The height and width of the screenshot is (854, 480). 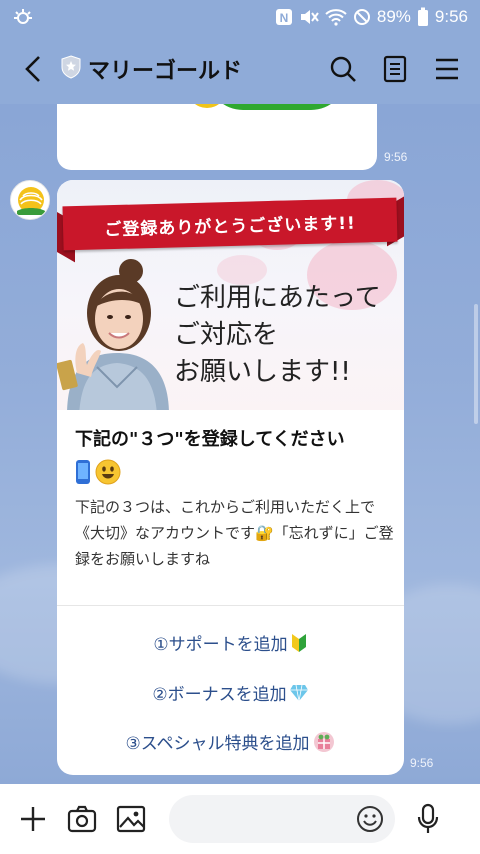 I want to click on card-emoji-row, so click(x=235, y=472).